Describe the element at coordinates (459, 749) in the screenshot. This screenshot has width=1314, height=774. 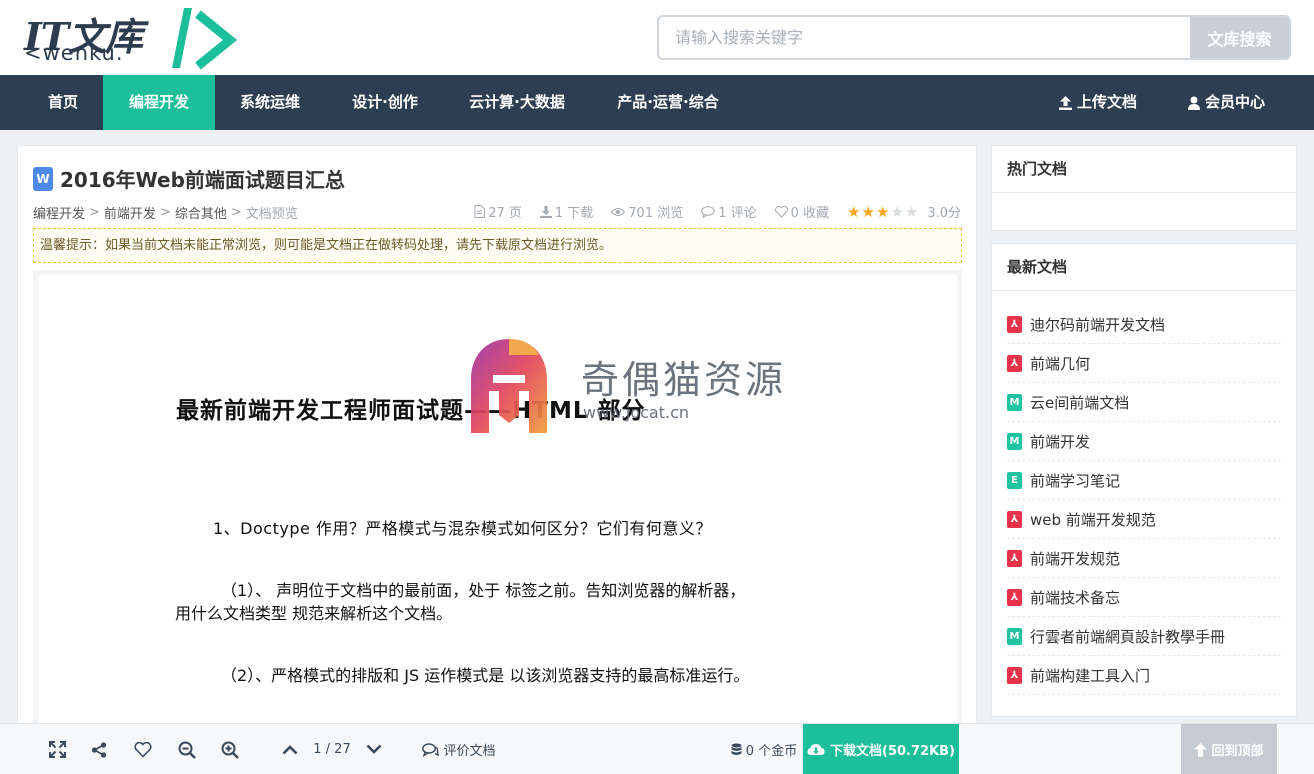
I see `comment-button: 评价文档` at that location.